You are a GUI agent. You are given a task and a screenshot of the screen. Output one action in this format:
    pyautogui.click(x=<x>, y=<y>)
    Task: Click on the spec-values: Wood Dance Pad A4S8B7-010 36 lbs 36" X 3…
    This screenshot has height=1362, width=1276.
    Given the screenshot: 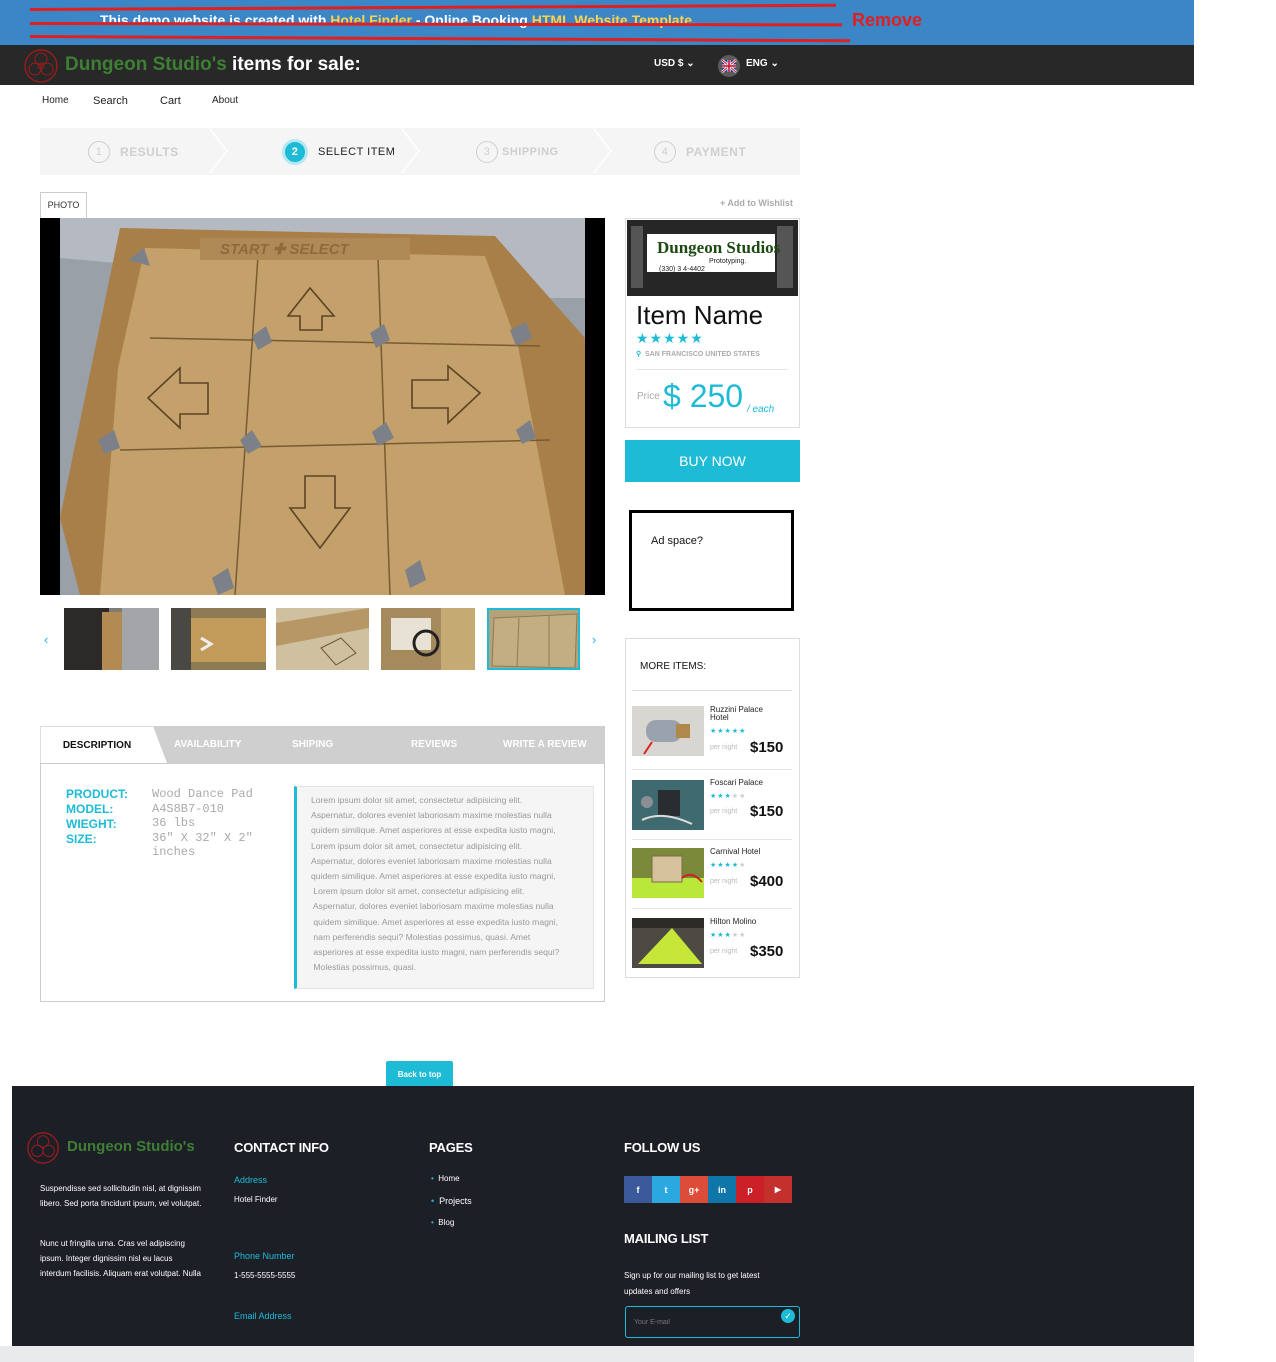 What is the action you would take?
    pyautogui.click(x=202, y=823)
    